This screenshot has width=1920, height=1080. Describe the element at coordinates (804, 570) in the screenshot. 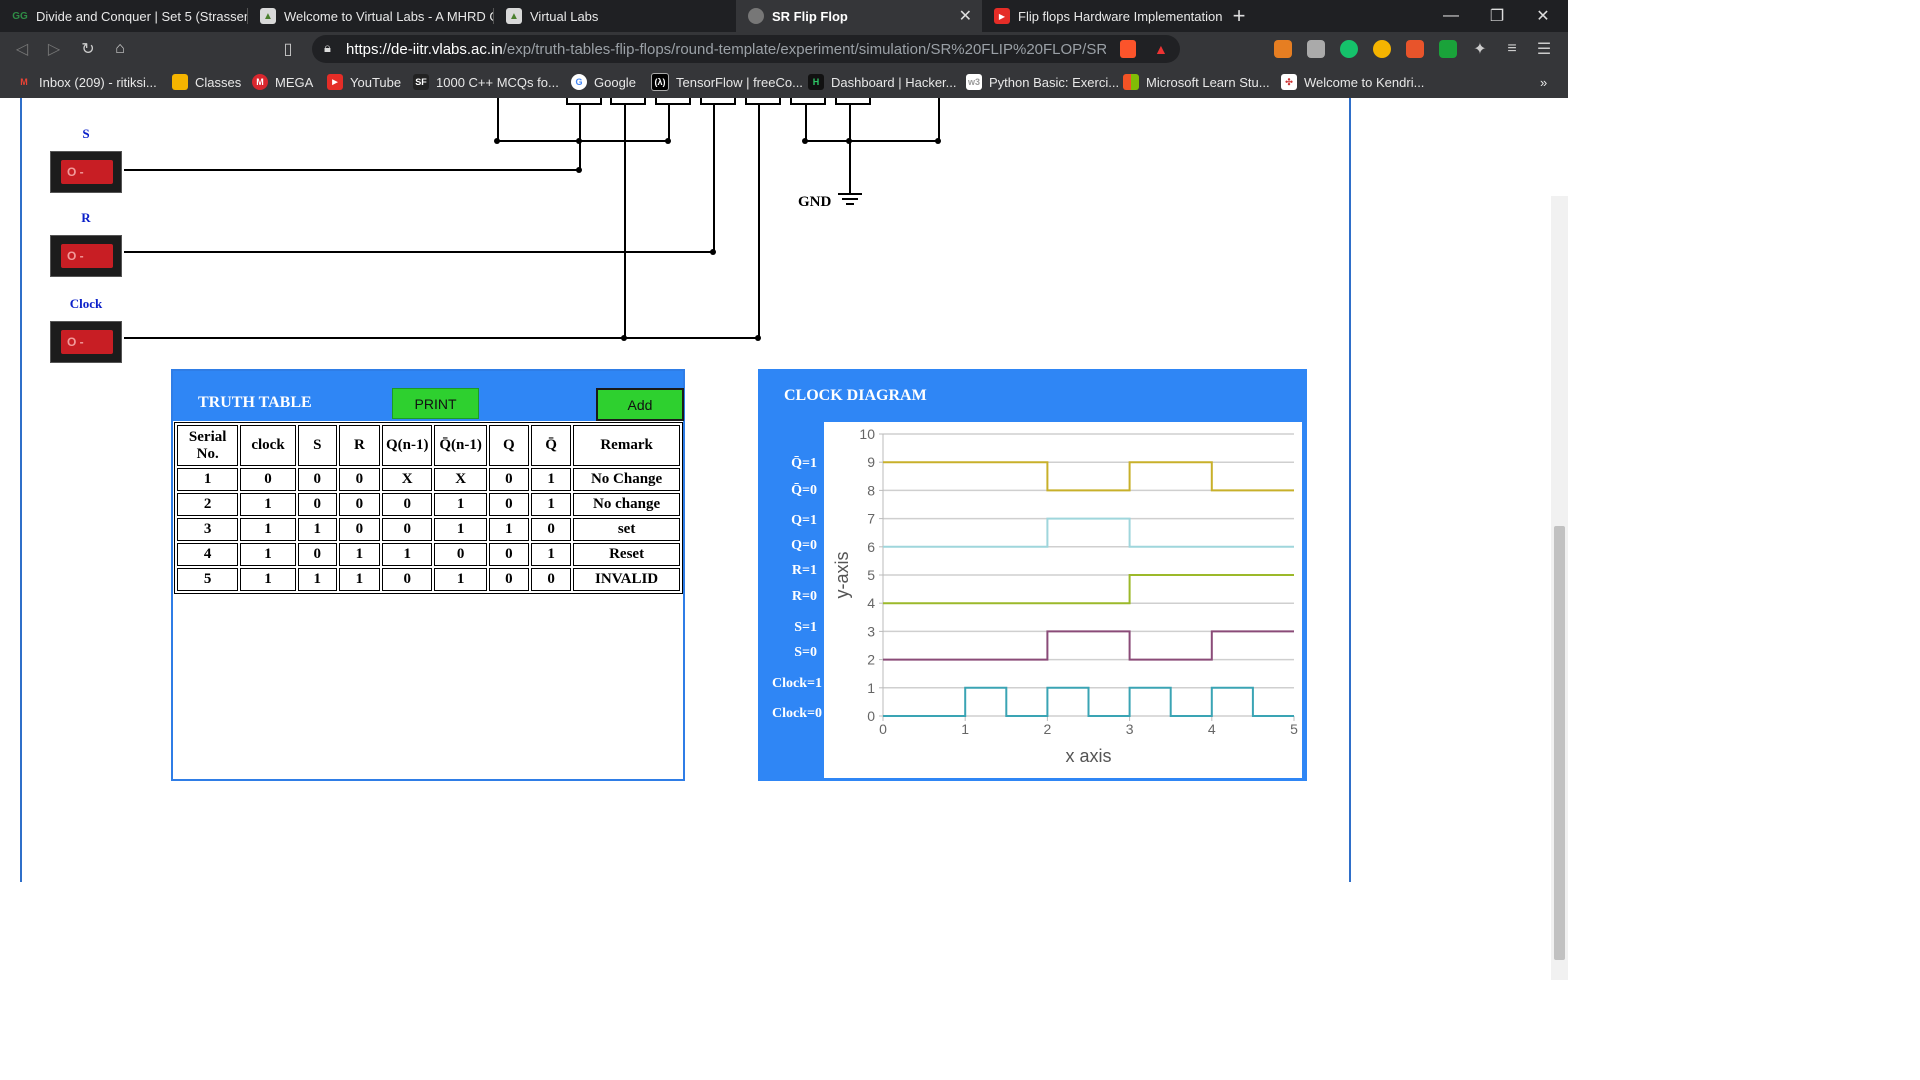

I see `signal-label: R=1` at that location.